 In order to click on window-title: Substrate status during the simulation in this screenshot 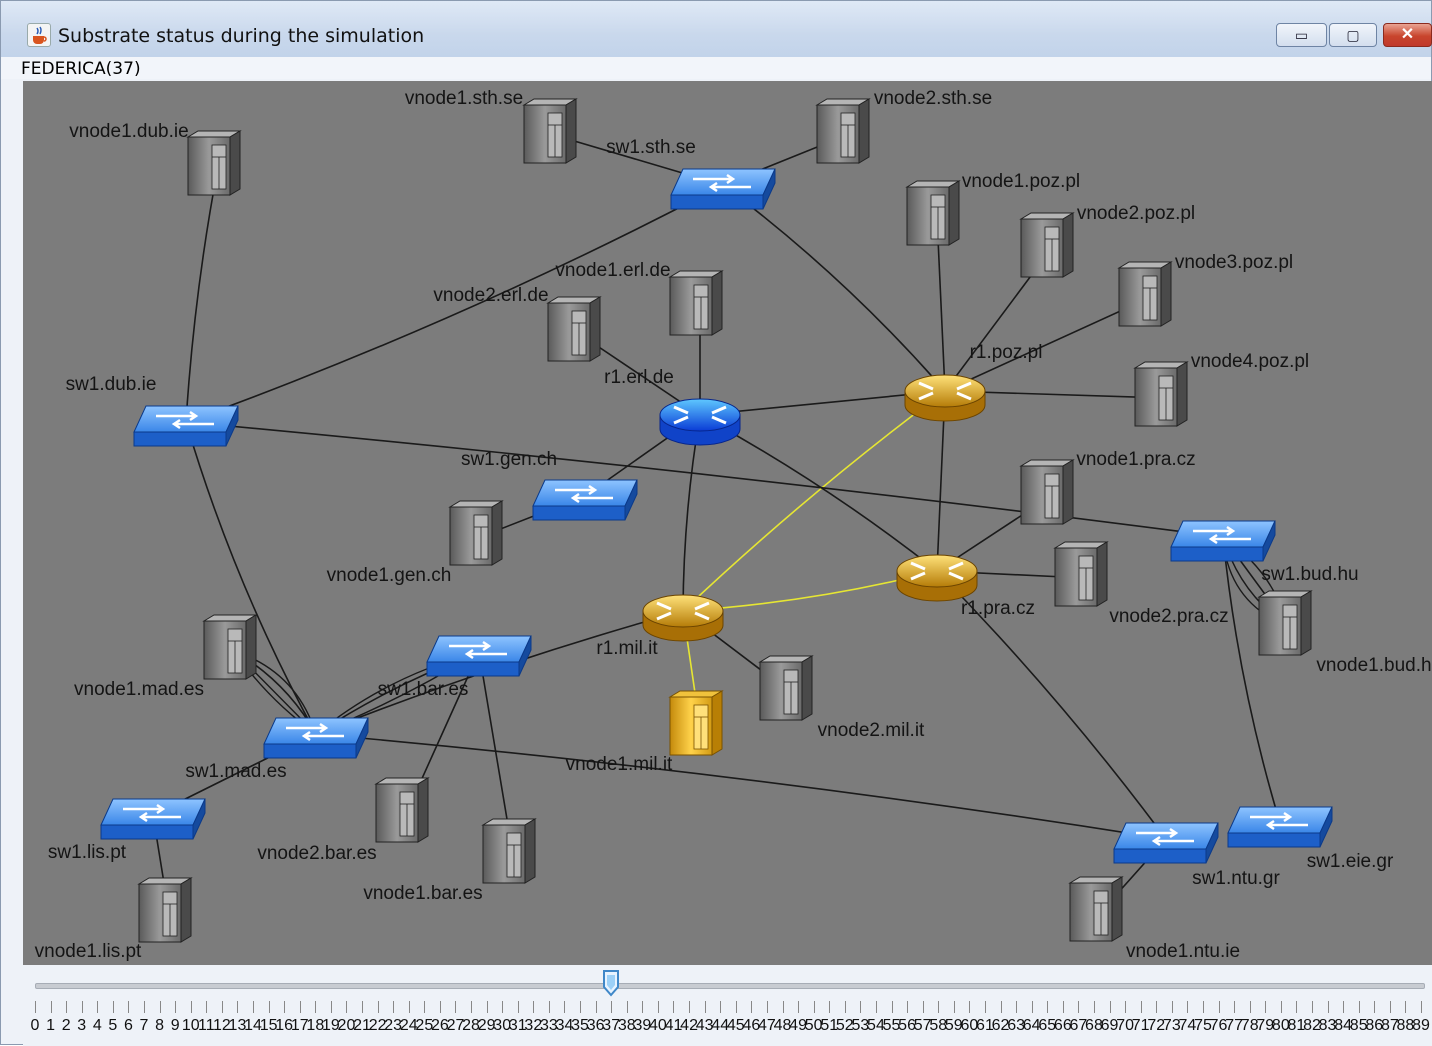, I will do `click(241, 36)`.